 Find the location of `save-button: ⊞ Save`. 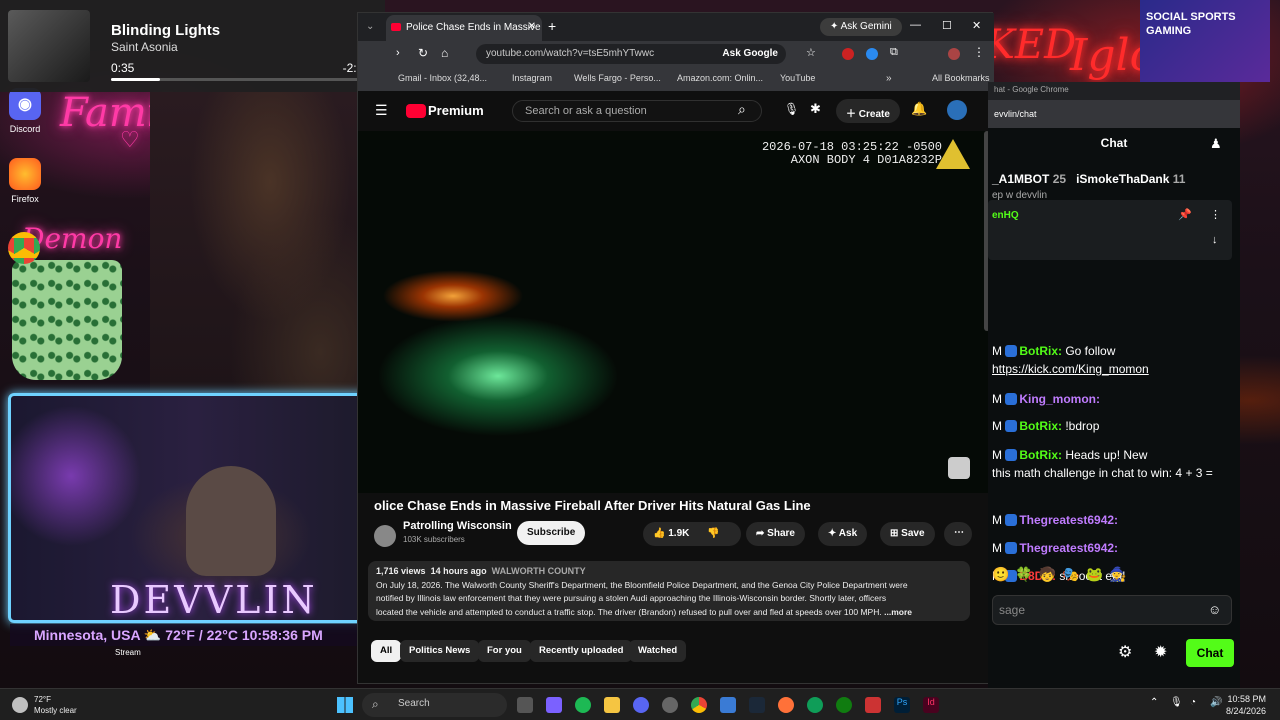

save-button: ⊞ Save is located at coordinates (907, 534).